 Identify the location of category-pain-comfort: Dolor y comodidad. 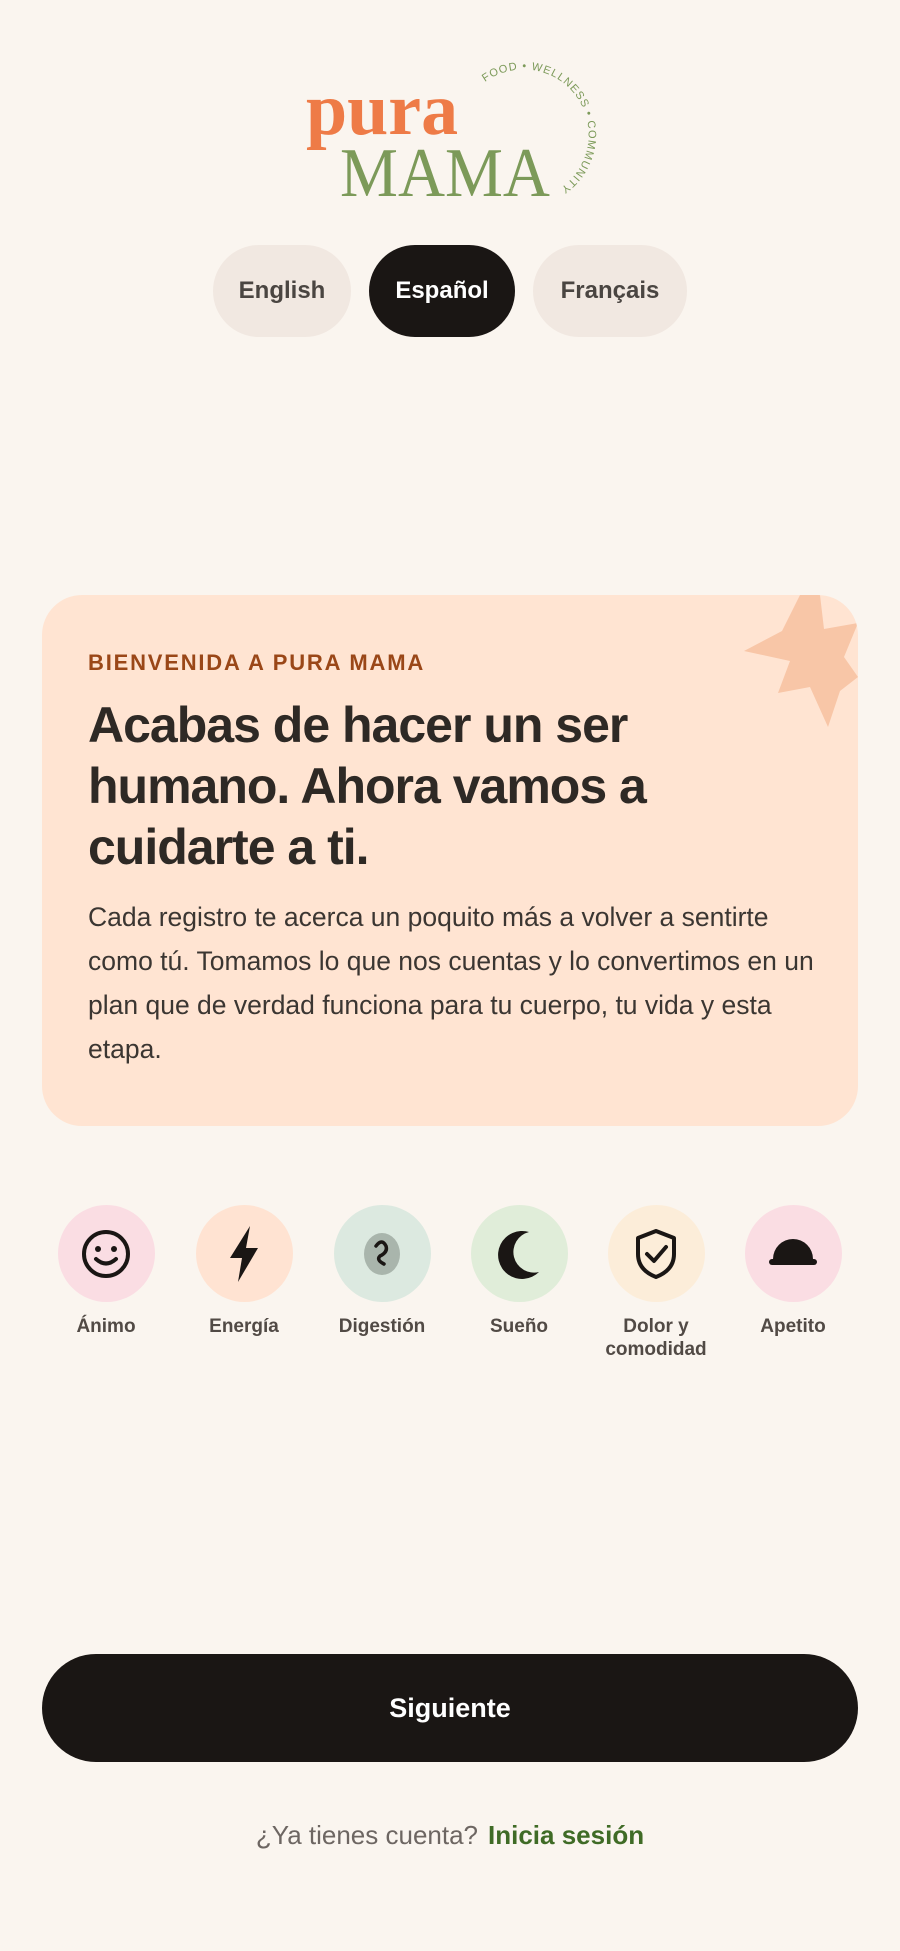
(656, 1283).